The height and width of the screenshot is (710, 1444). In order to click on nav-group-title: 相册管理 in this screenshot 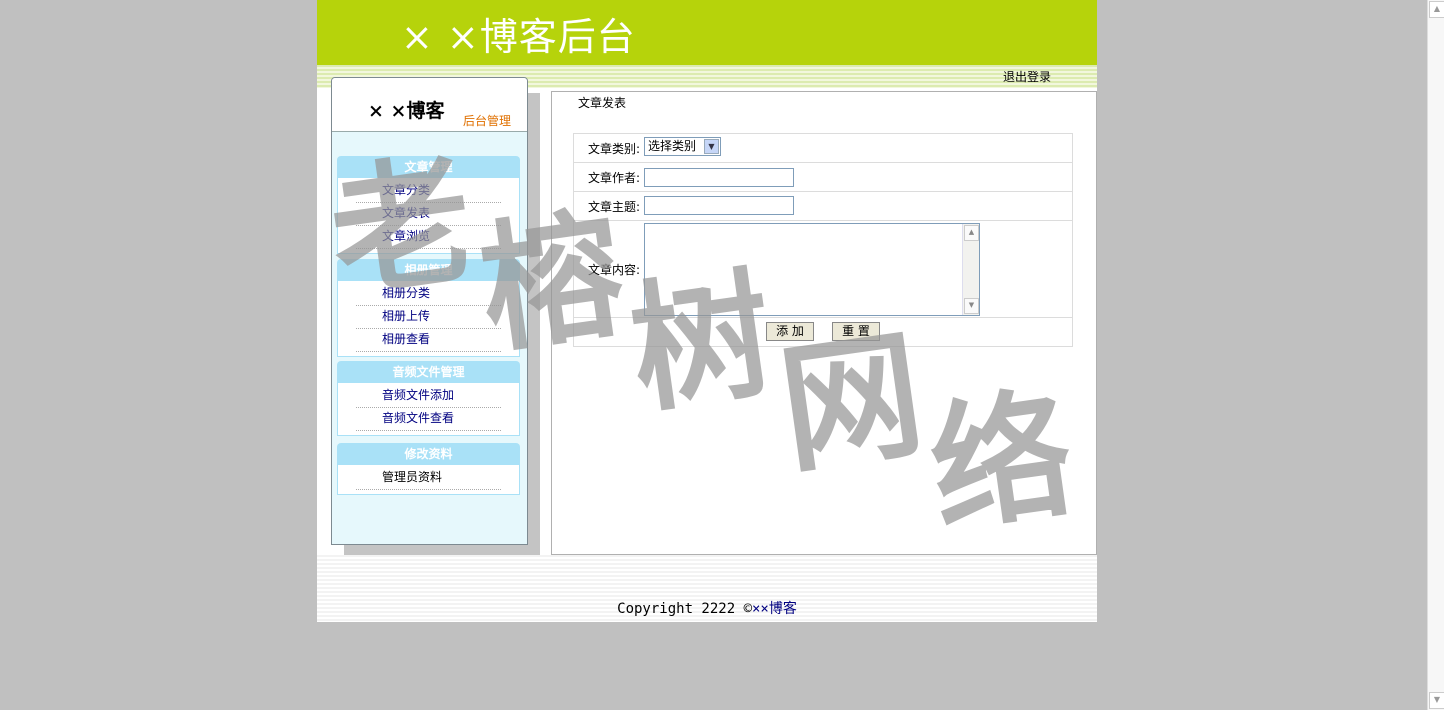, I will do `click(428, 270)`.